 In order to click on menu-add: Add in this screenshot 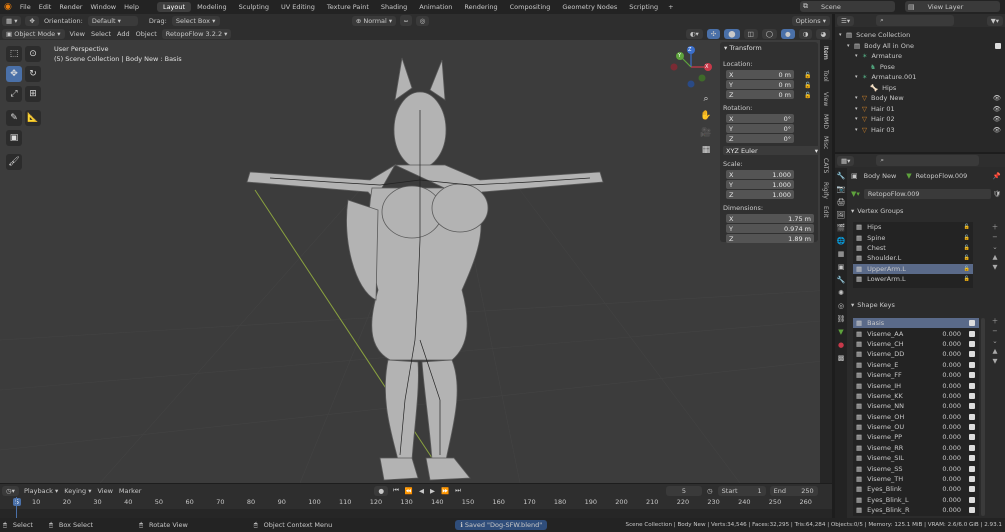, I will do `click(123, 34)`.